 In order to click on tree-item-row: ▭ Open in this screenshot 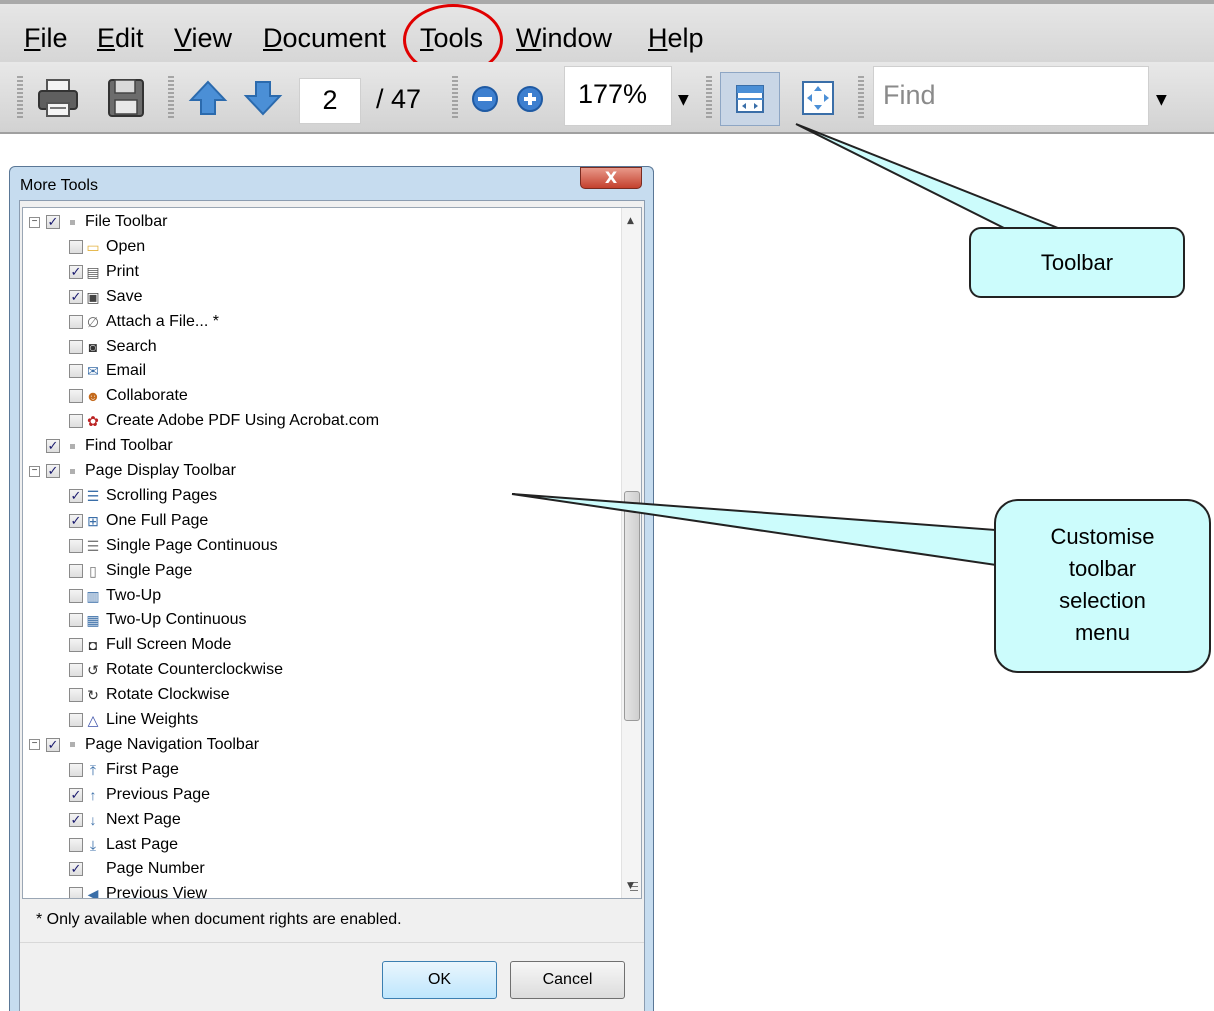, I will do `click(107, 247)`.